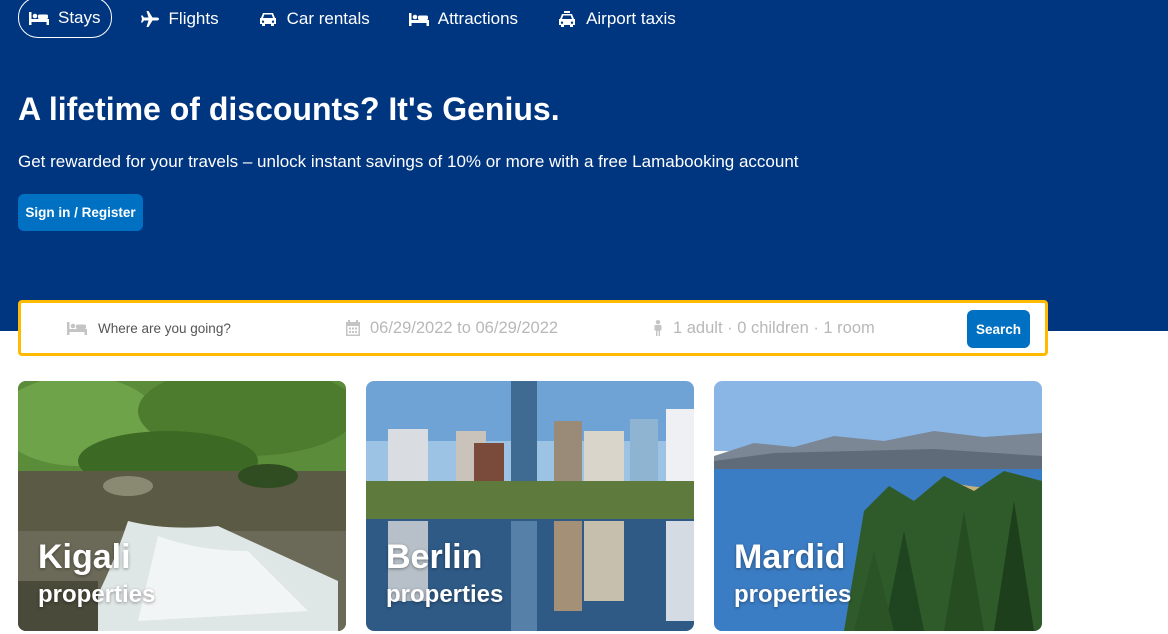  I want to click on car-icon, so click(267, 19).